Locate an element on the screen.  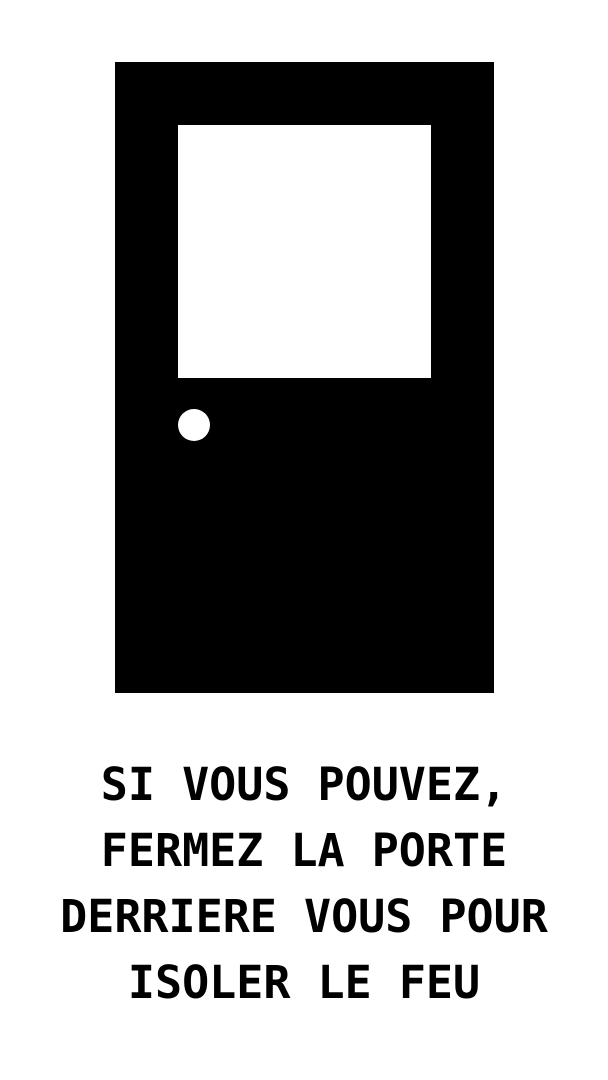
message-line-2: FERMEZ LA PORTE is located at coordinates (304, 850).